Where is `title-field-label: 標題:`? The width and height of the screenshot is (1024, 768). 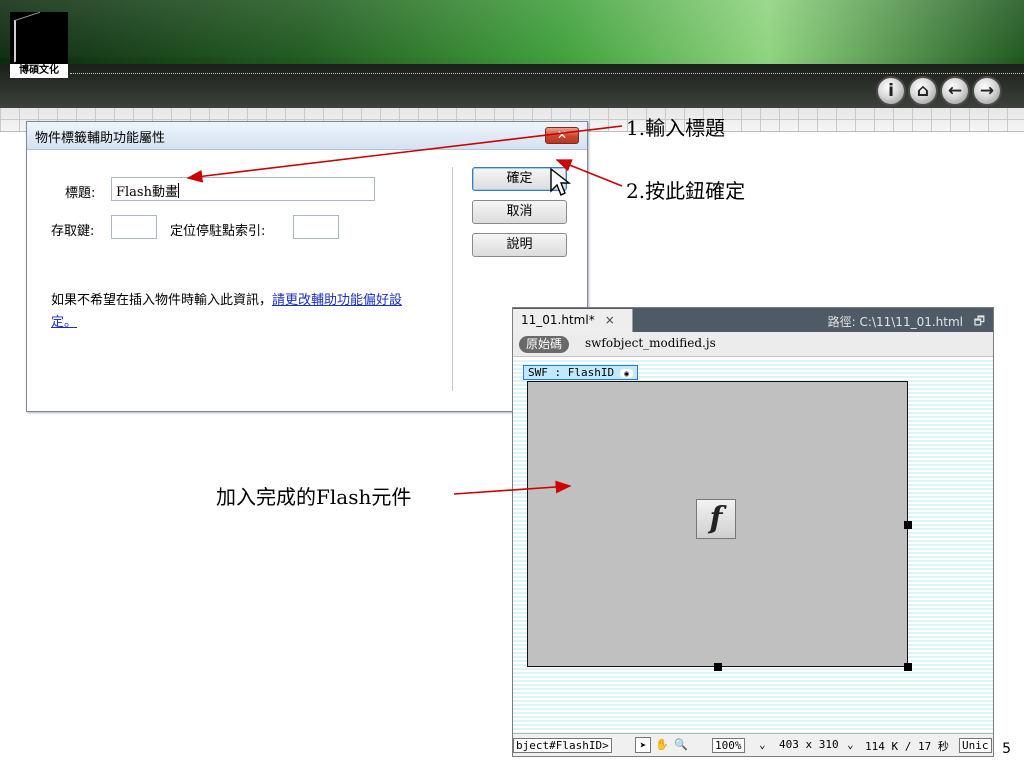
title-field-label: 標題: is located at coordinates (80, 193).